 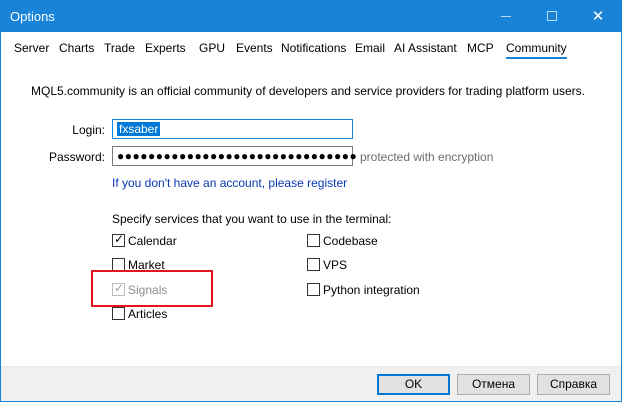 I want to click on tab-gpu: GPU, so click(x=212, y=48).